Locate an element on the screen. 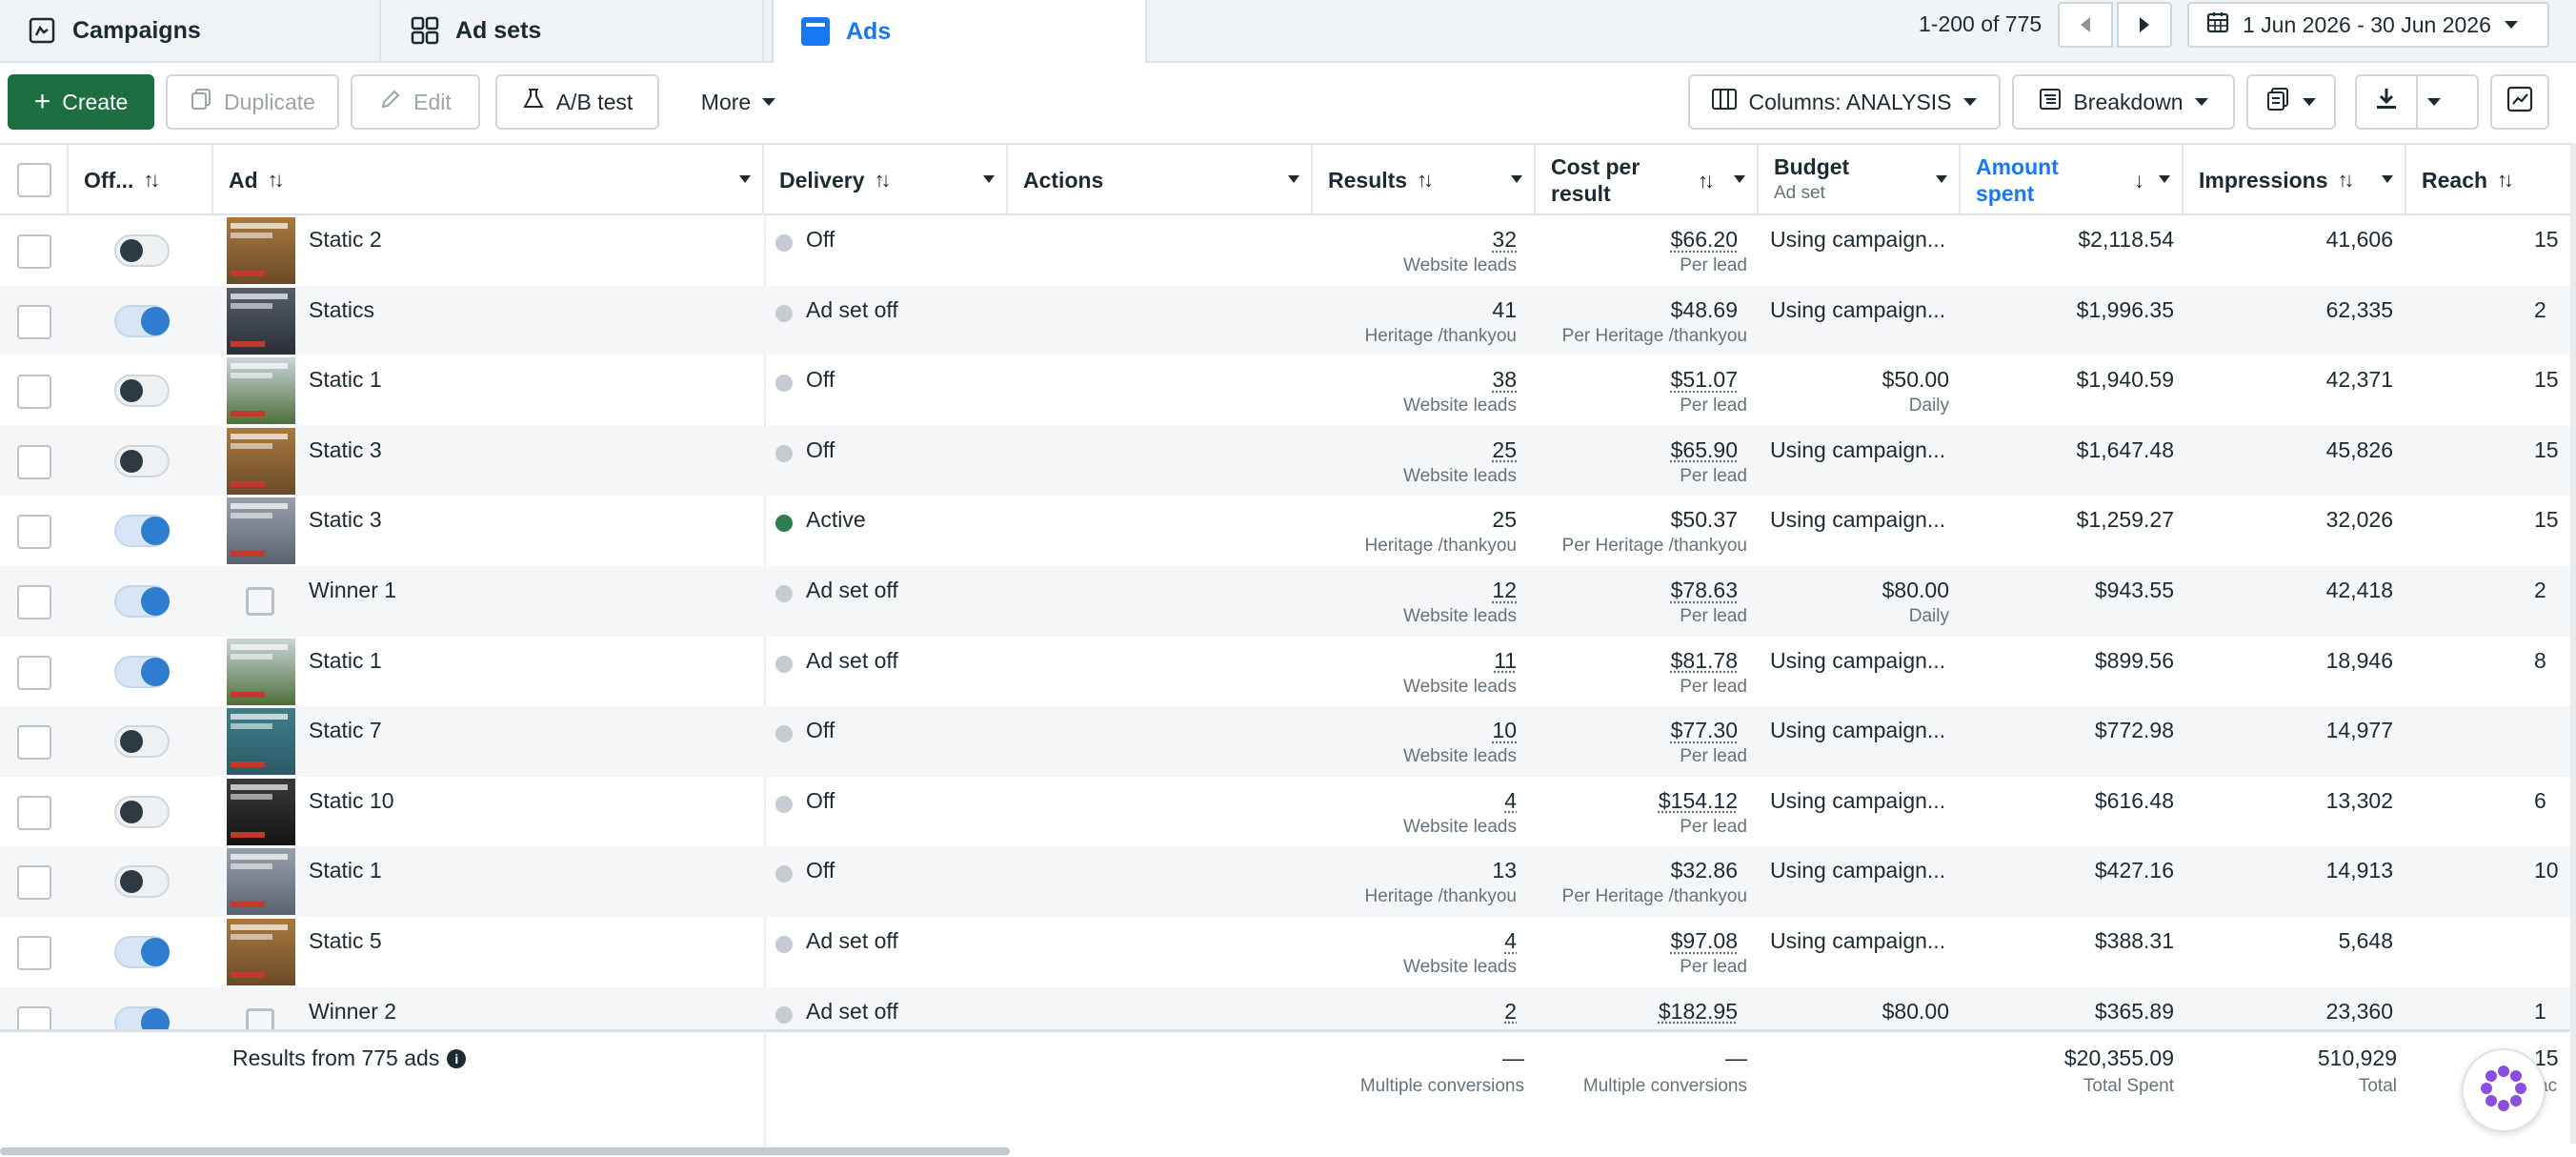 This screenshot has height=1157, width=2576. ad-name: Static 3 is located at coordinates (345, 520).